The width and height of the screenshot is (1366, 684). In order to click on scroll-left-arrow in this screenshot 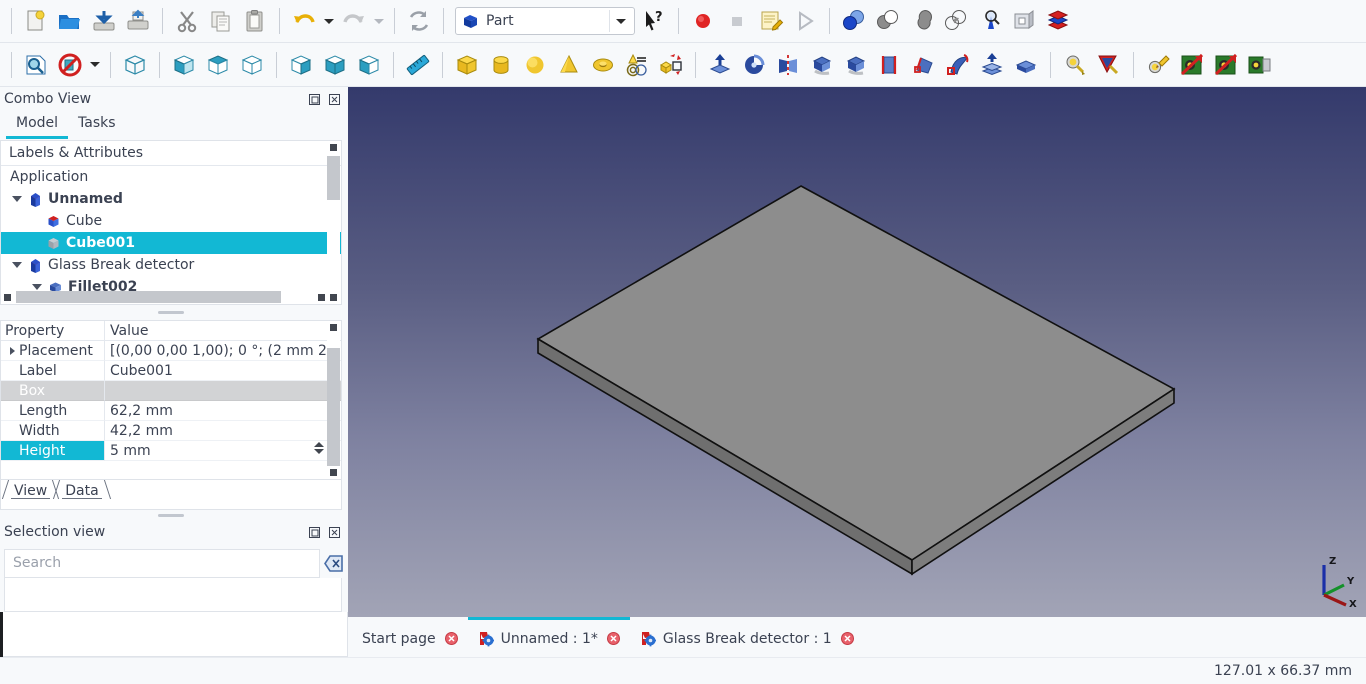, I will do `click(7, 297)`.